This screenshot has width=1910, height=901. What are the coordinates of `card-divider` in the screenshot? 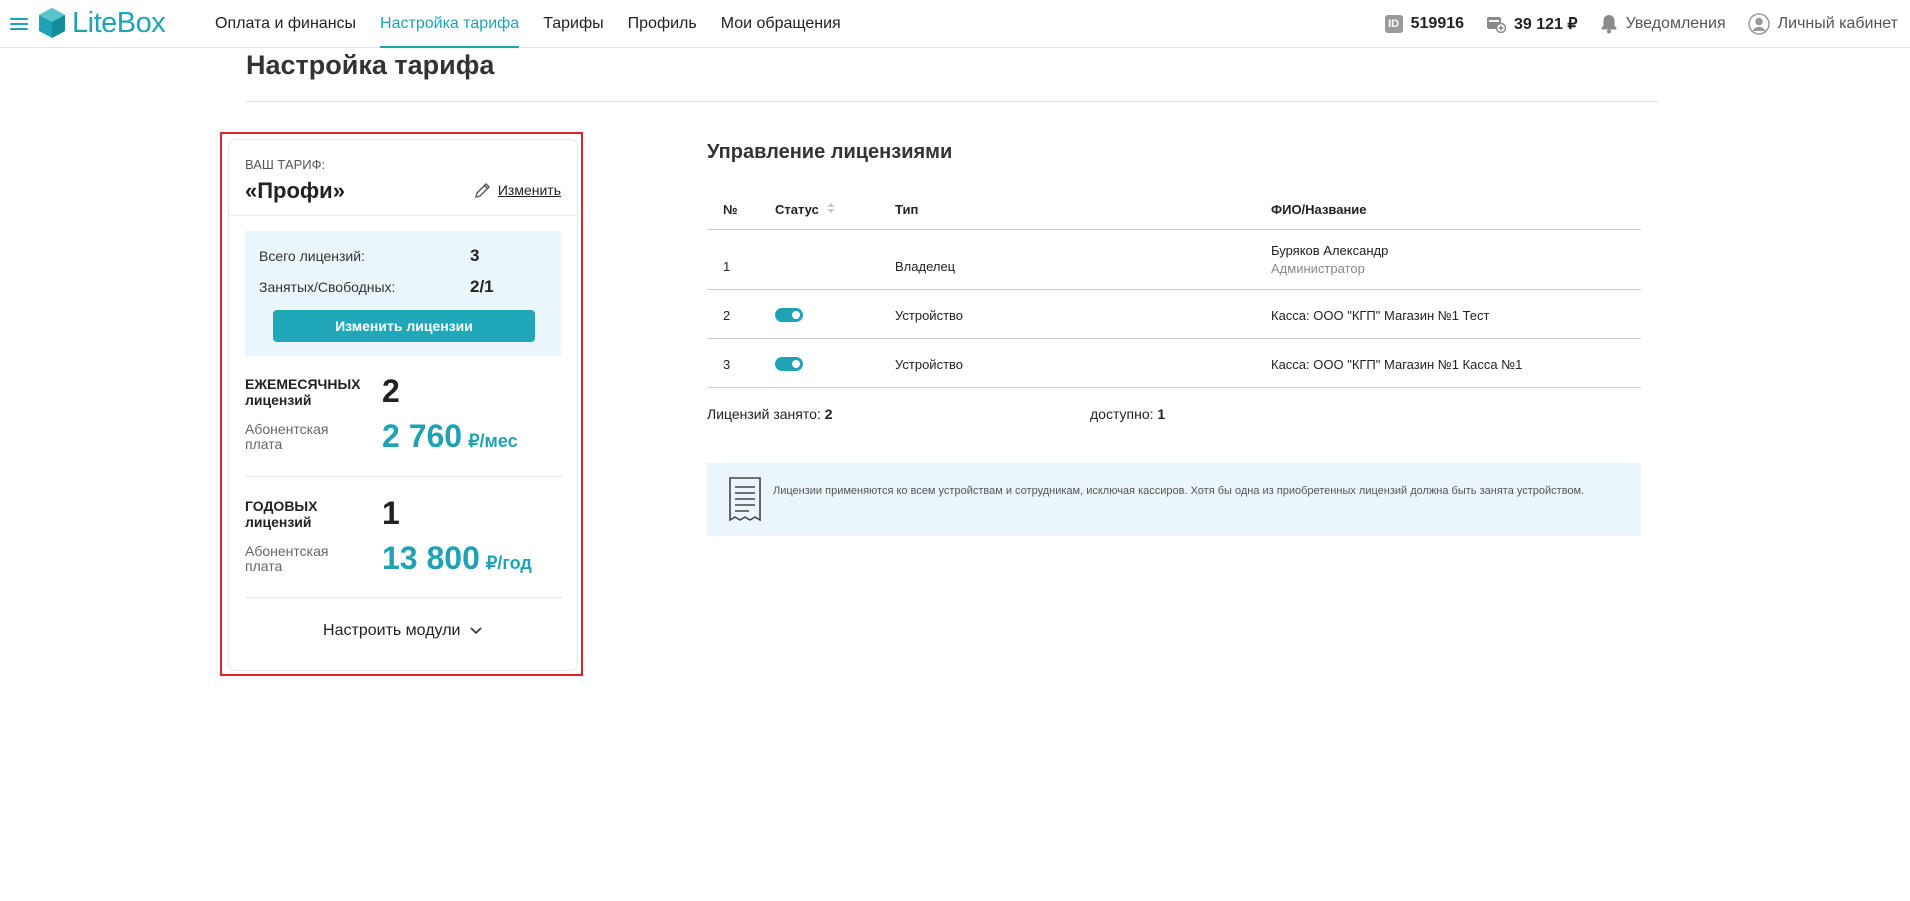 It's located at (403, 215).